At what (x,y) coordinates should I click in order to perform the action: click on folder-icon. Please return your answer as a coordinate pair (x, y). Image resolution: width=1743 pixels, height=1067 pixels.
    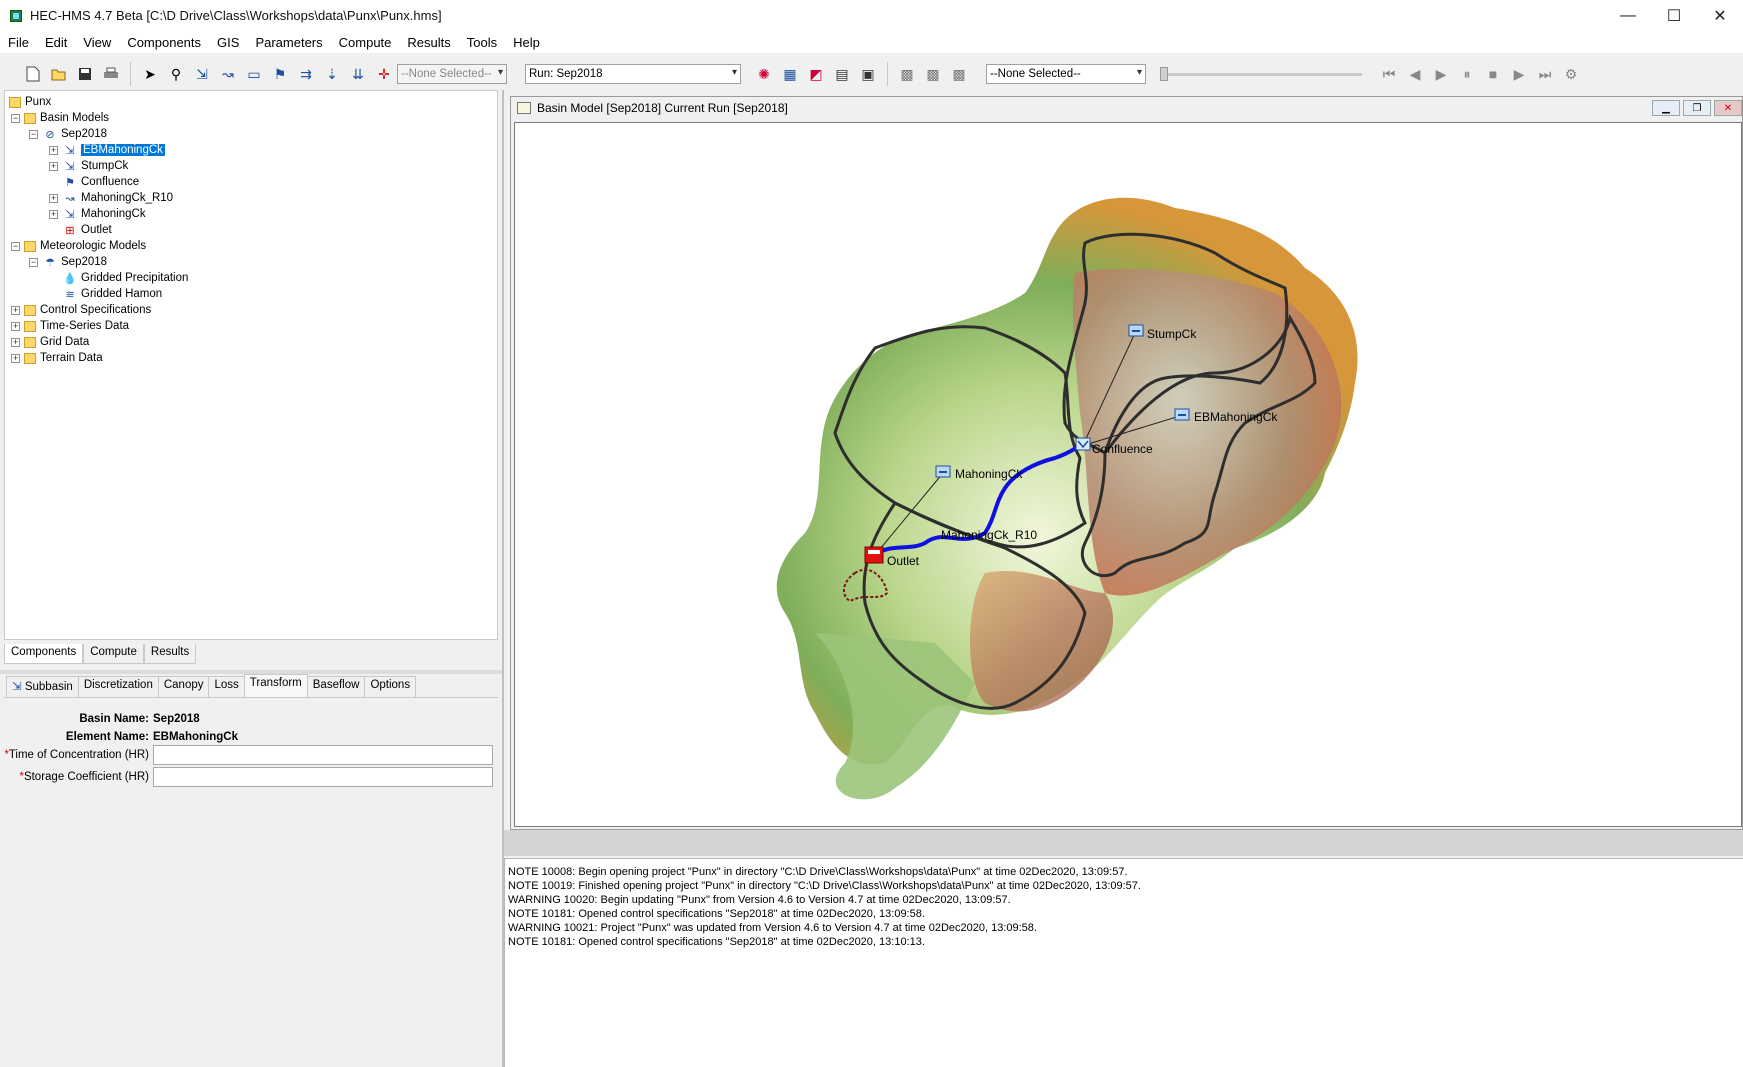
    Looking at the image, I should click on (30, 342).